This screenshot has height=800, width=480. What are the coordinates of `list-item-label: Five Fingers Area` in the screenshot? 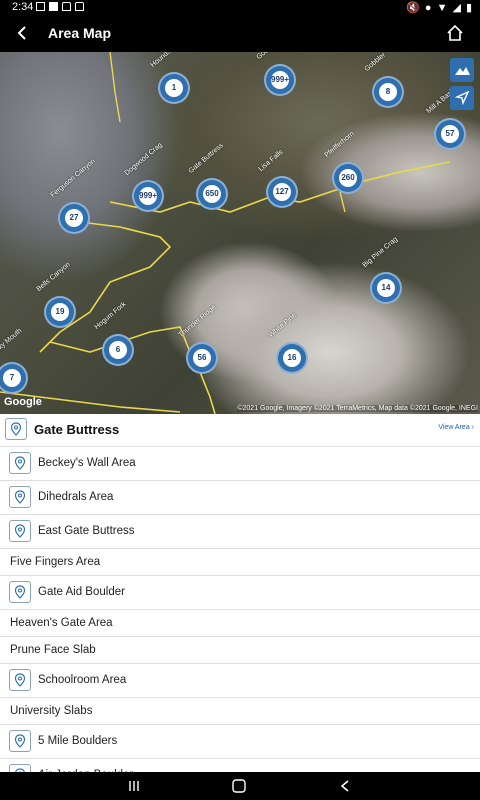 It's located at (55, 562).